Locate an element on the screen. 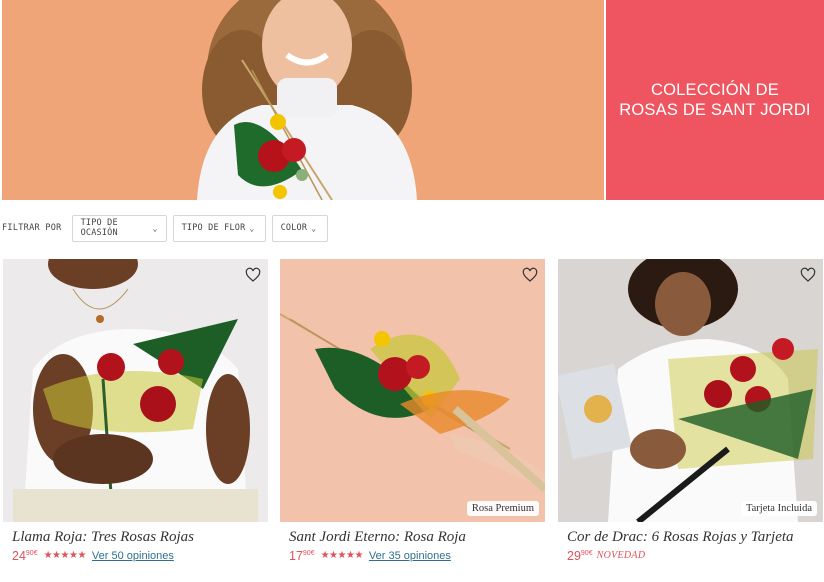 This screenshot has height=582, width=824. filter-label: FILTRAR POR is located at coordinates (32, 228).